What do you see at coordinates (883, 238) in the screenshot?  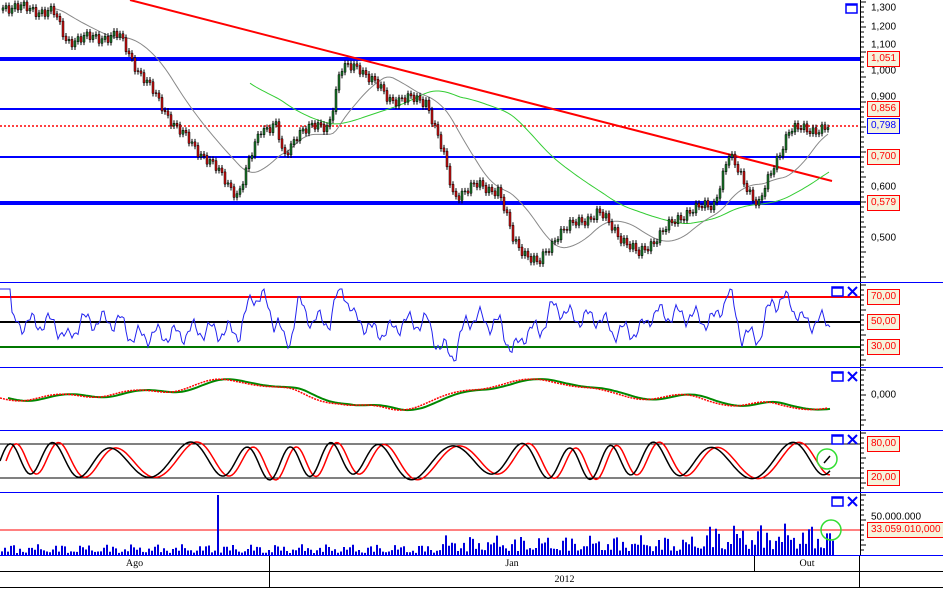 I see `axis-label: 0,500` at bounding box center [883, 238].